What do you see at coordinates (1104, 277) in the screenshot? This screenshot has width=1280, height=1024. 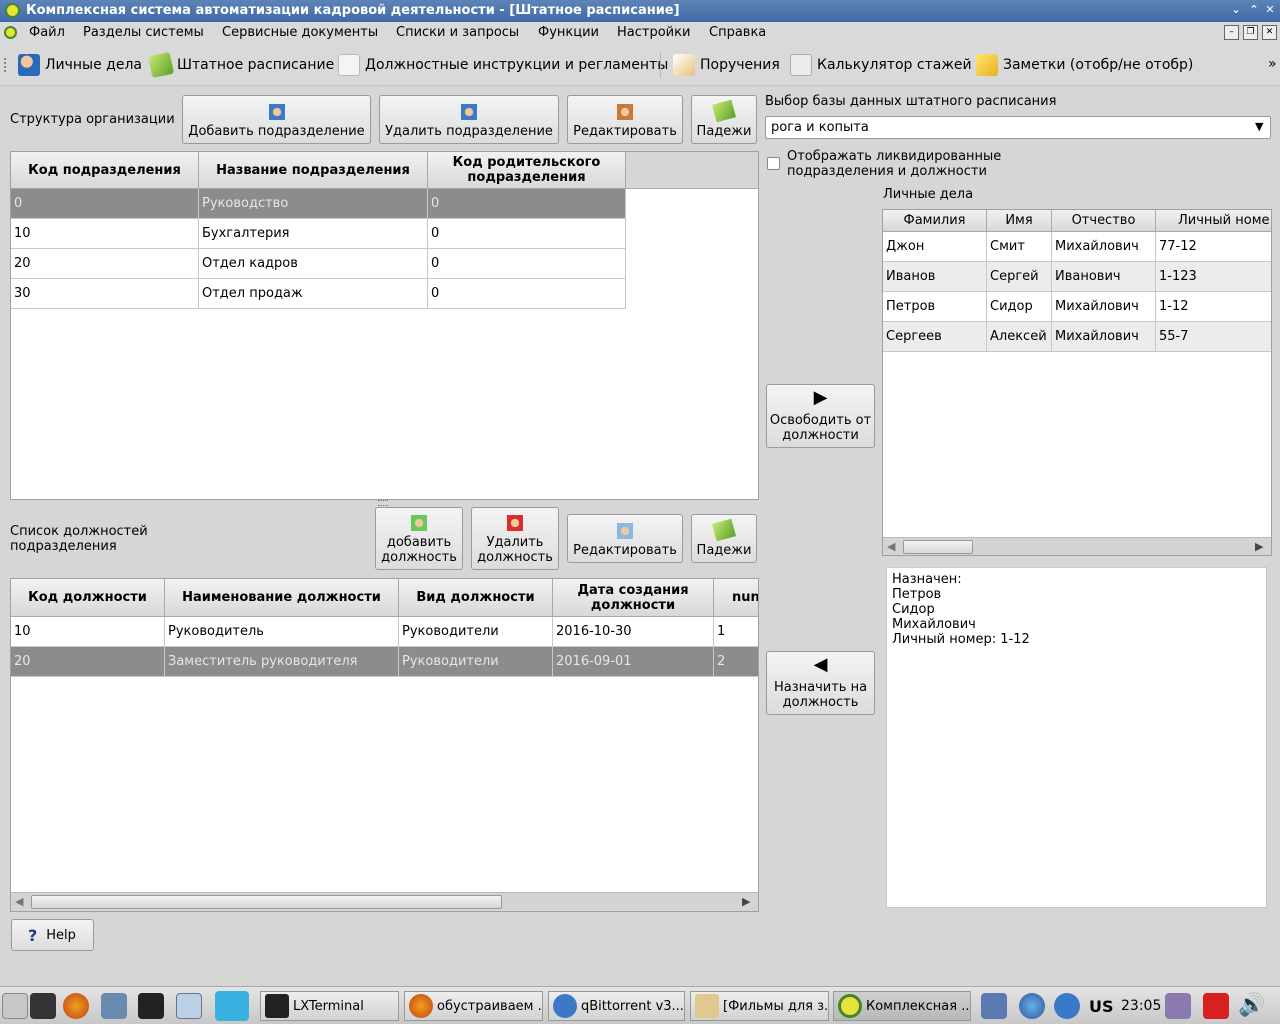 I see `table-cell: Иванович` at bounding box center [1104, 277].